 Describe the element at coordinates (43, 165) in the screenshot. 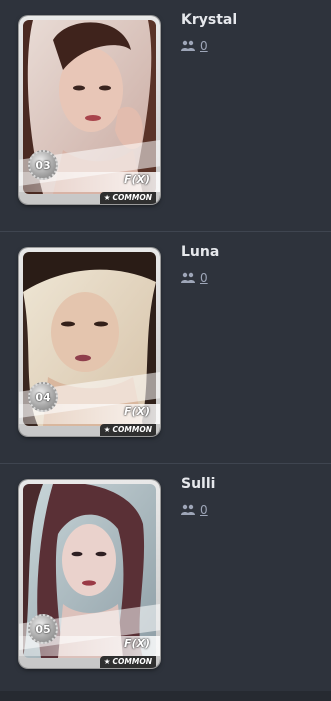

I see `card-number-badge: 03` at that location.